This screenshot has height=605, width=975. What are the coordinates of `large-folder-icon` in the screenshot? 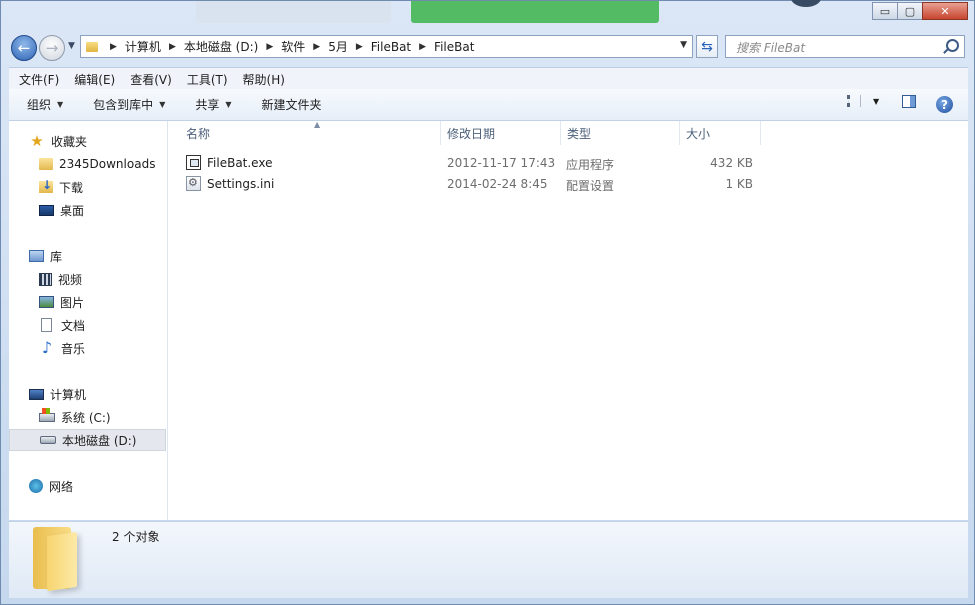 It's located at (55, 559).